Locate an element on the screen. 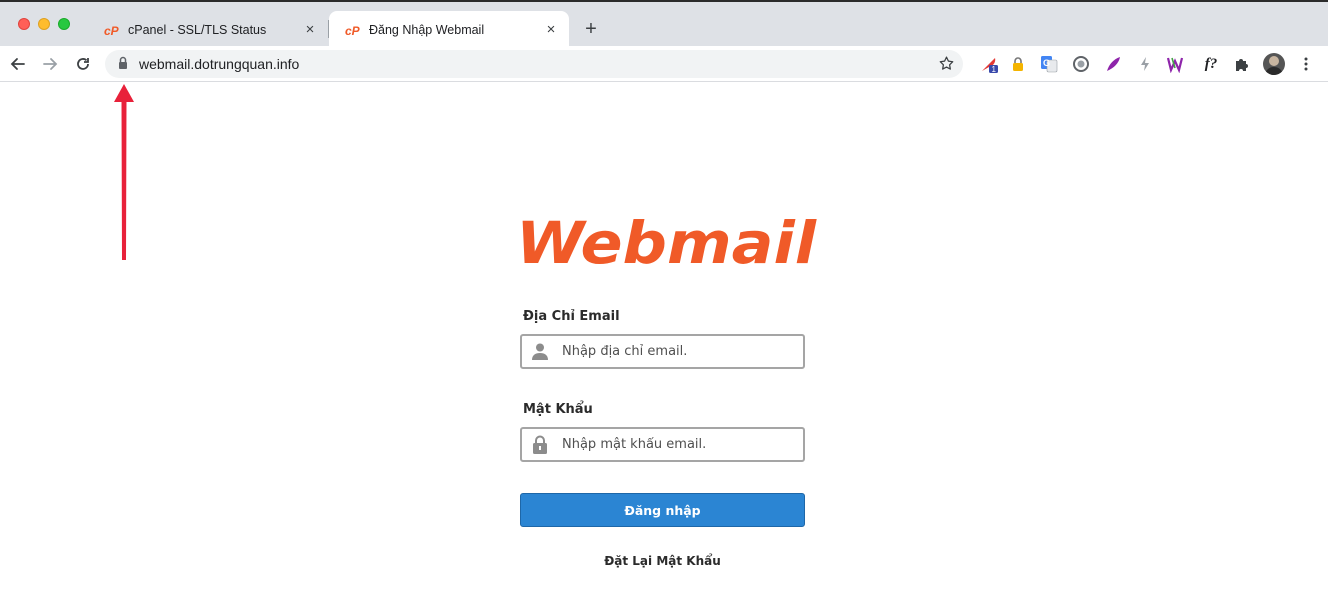  new-tab-button: + is located at coordinates (591, 29).